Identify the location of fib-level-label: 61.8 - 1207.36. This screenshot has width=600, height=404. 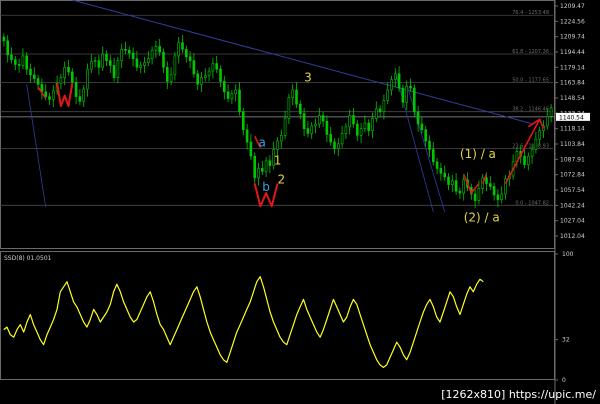
(530, 52).